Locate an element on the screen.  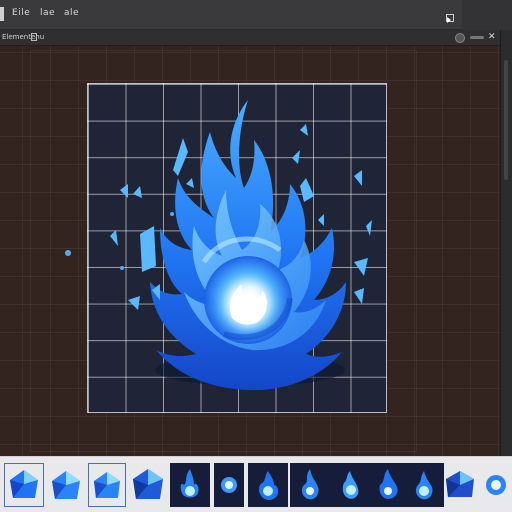
dark-crystal-icon is located at coordinates (148, 484).